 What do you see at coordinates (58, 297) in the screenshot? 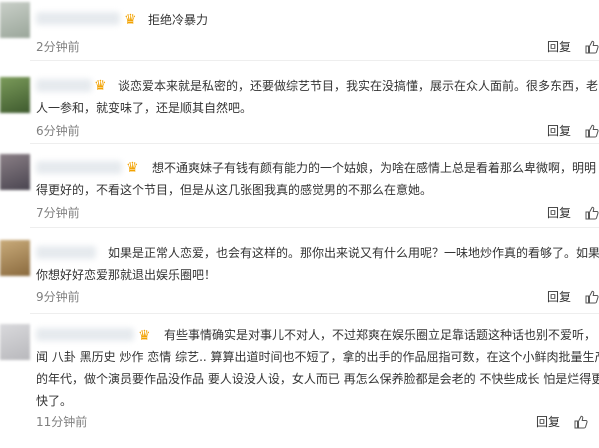
I see `comment-time: 9分钟前` at bounding box center [58, 297].